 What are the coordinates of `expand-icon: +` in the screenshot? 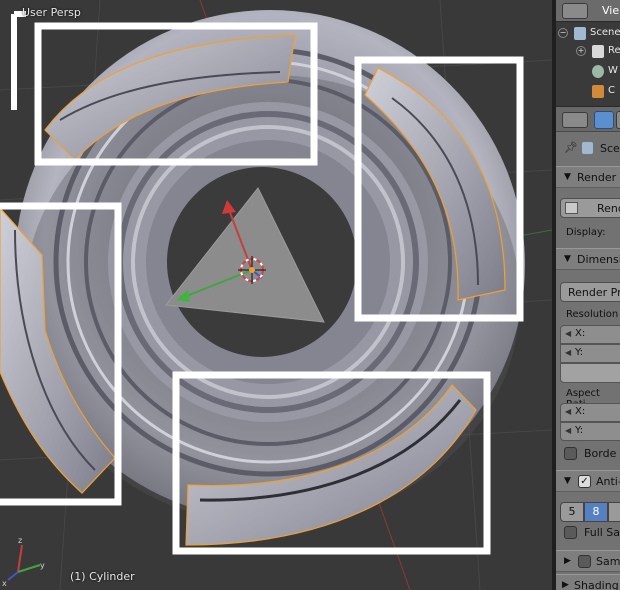 It's located at (581, 51).